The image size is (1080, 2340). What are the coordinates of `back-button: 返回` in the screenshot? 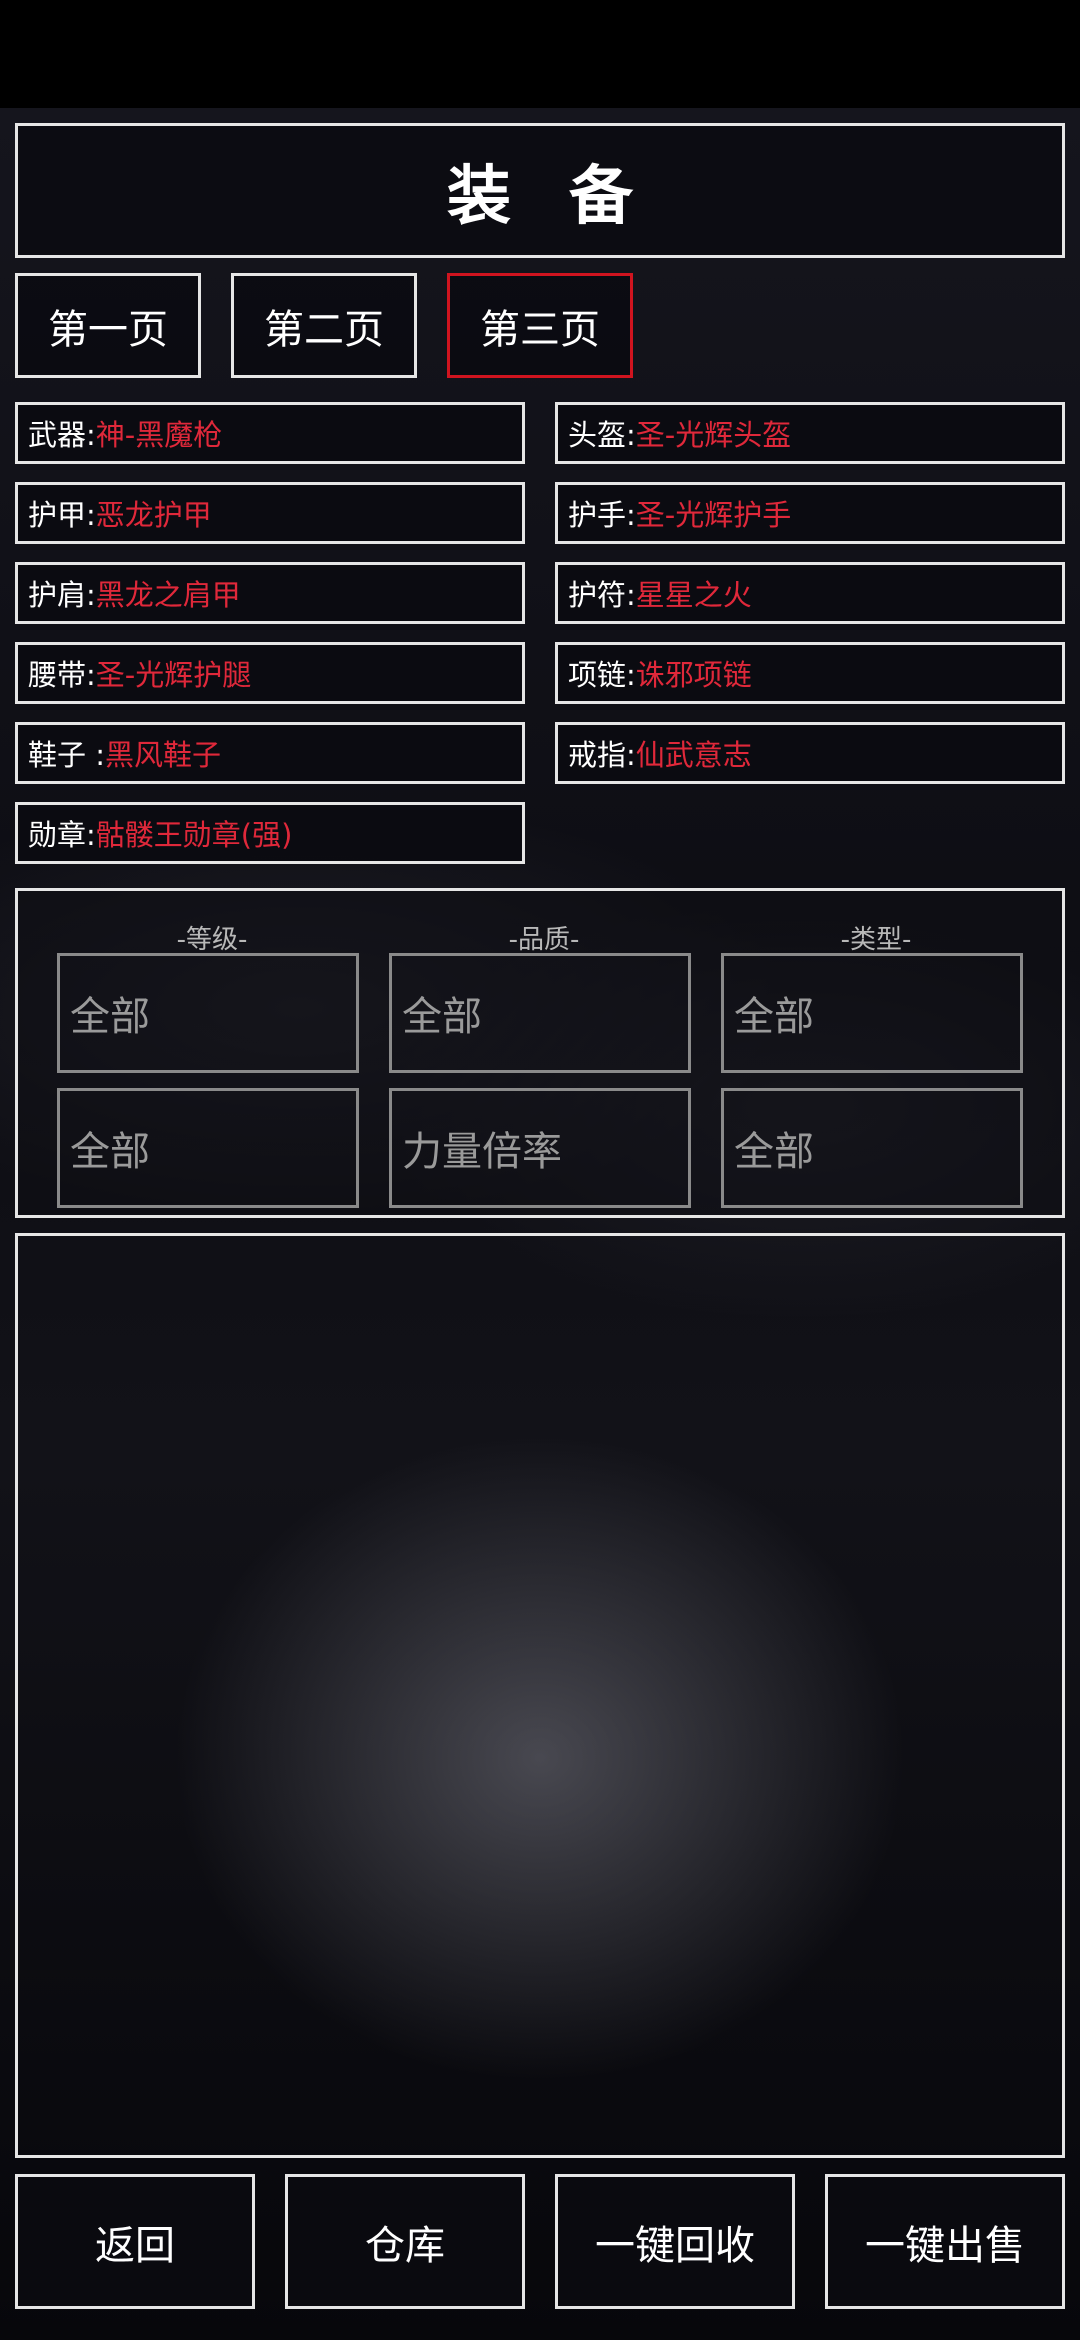 It's located at (135, 2241).